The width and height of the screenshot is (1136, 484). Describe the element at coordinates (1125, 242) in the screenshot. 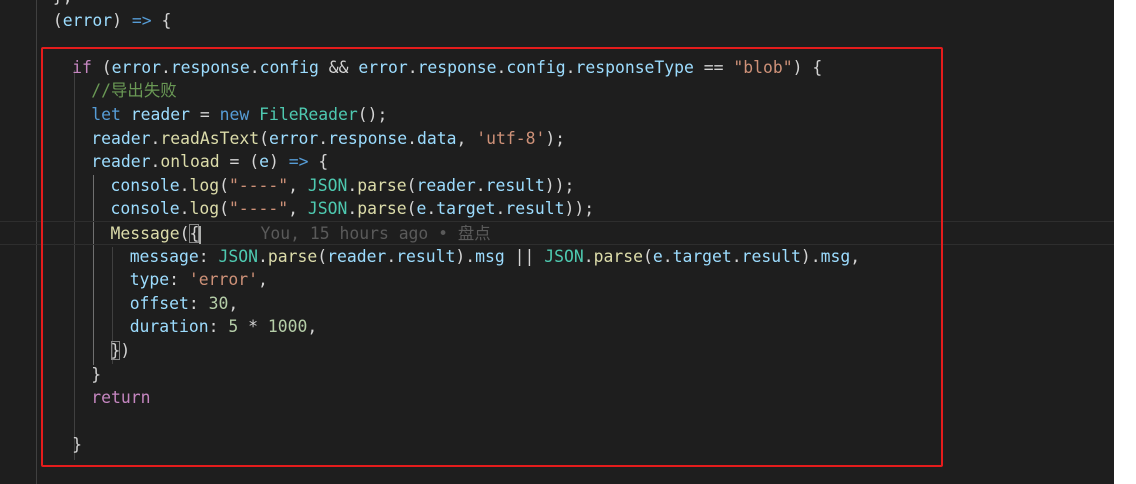

I see `page-margin` at that location.